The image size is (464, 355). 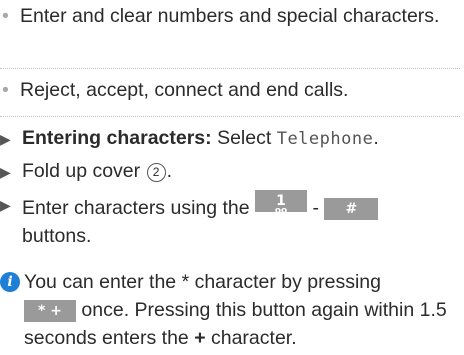 I want to click on bullet-item: • Reject, accept, connect and end calls., so click(x=232, y=90).